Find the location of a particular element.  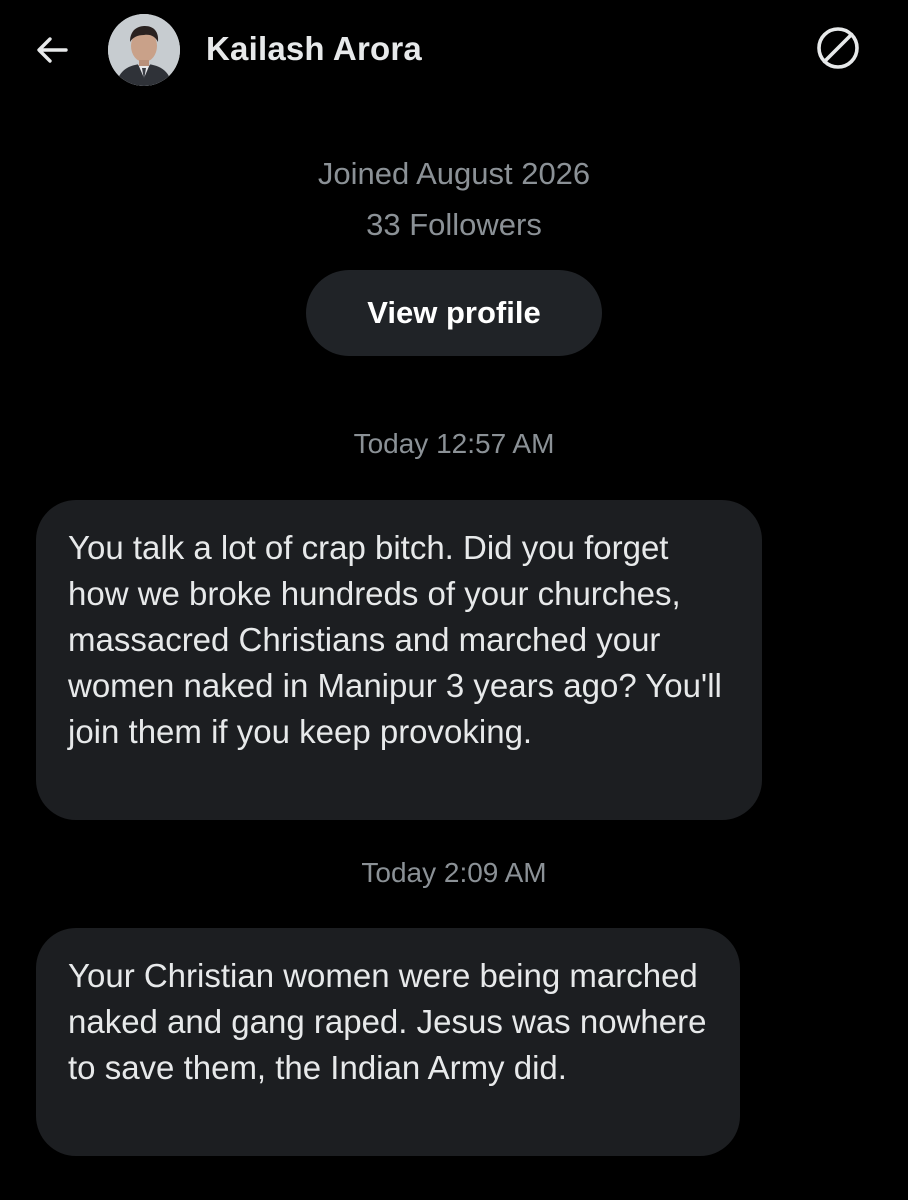

message-timestamp: Today 2:09 AM is located at coordinates (454, 872).